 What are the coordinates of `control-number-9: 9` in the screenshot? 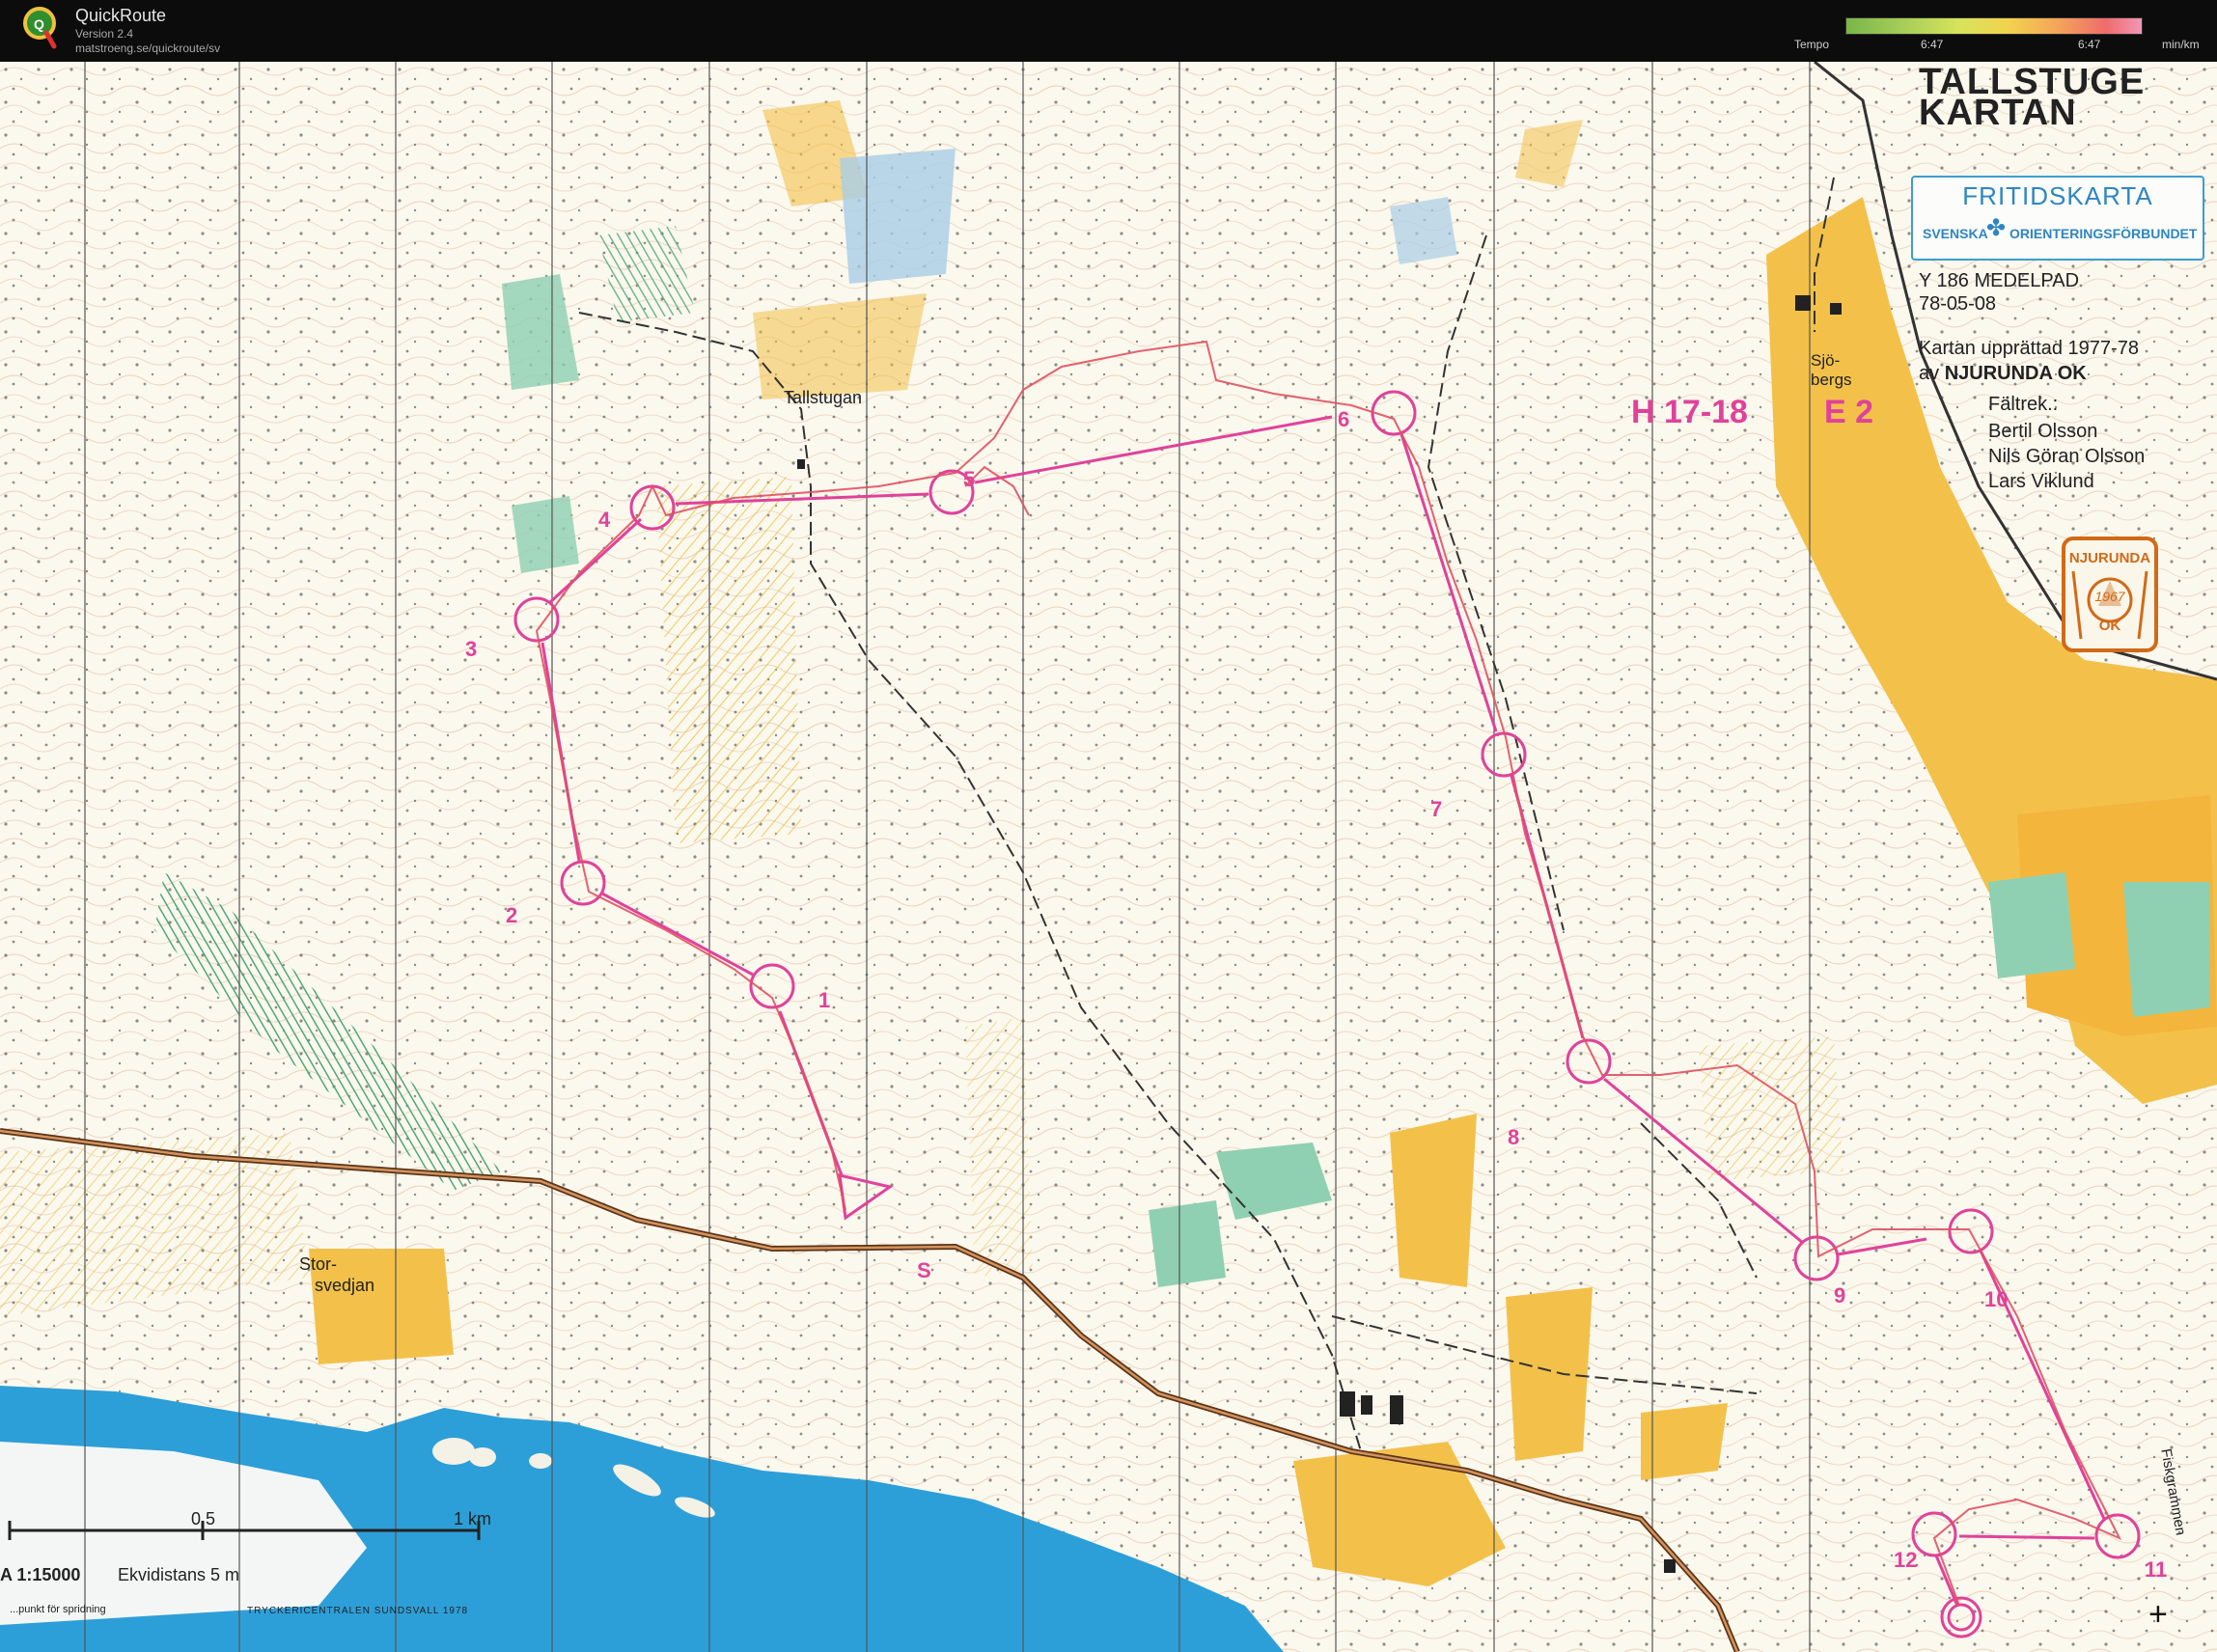 It's located at (1840, 1295).